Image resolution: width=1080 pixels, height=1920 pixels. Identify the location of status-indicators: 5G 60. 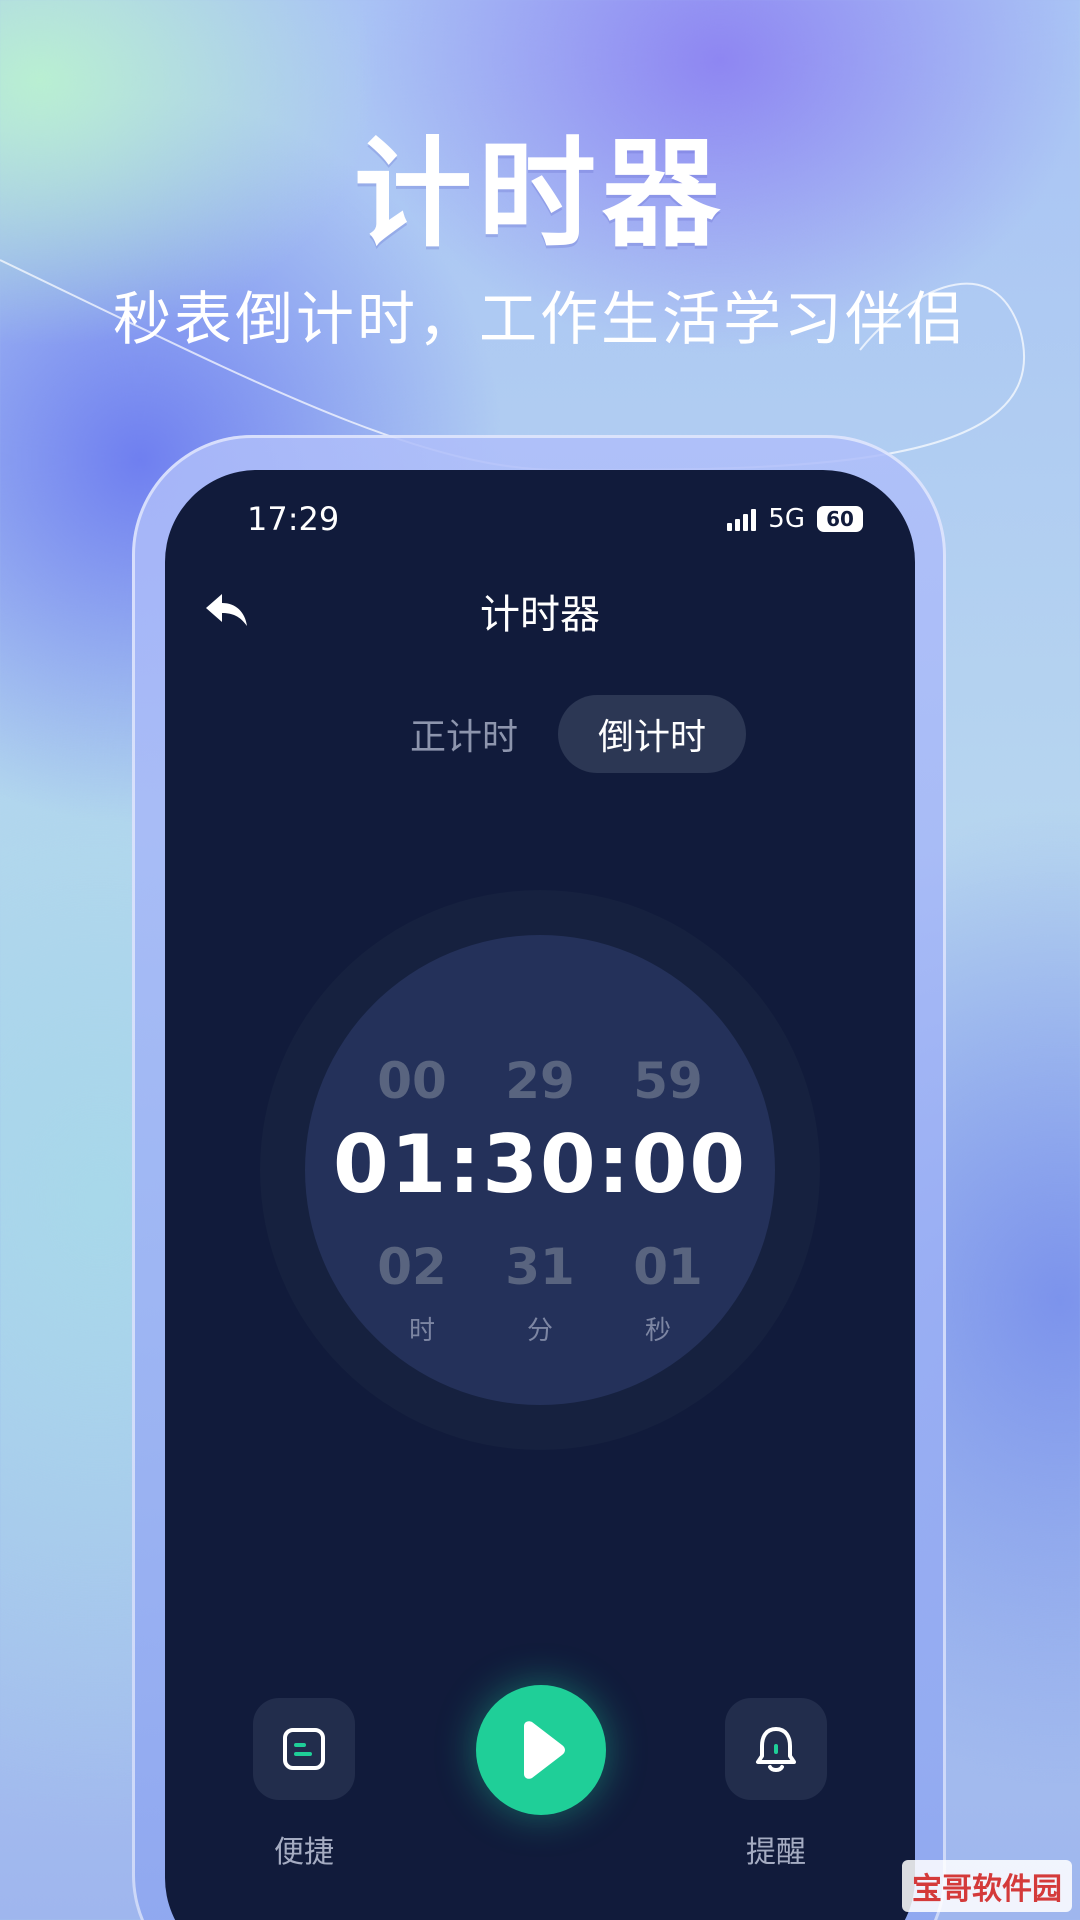
(795, 519).